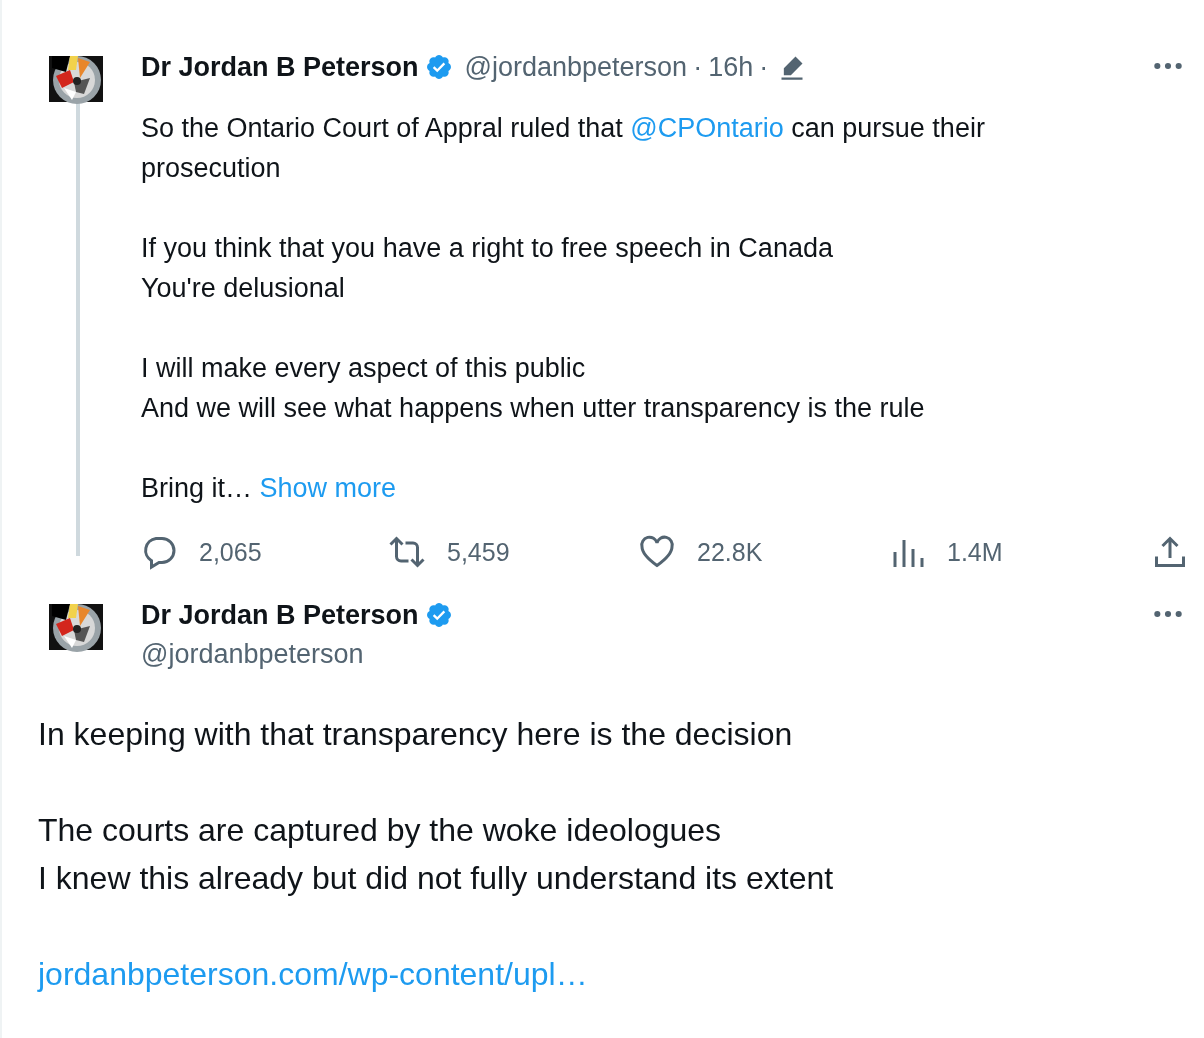  What do you see at coordinates (415, 734) in the screenshot?
I see `tweet-text: In keeping with that transparency here is the decision` at bounding box center [415, 734].